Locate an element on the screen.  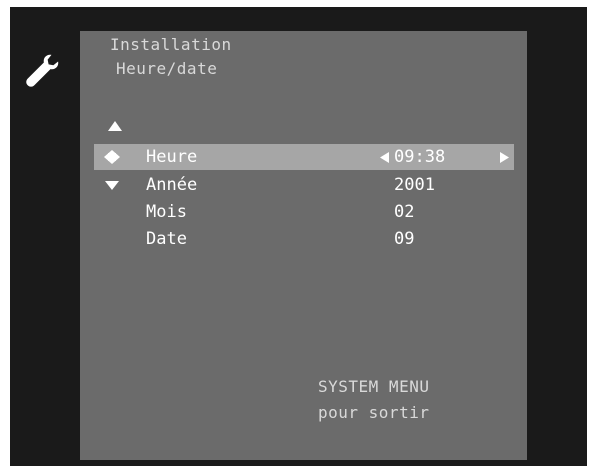
breadcrumb-parent: Installation is located at coordinates (171, 44).